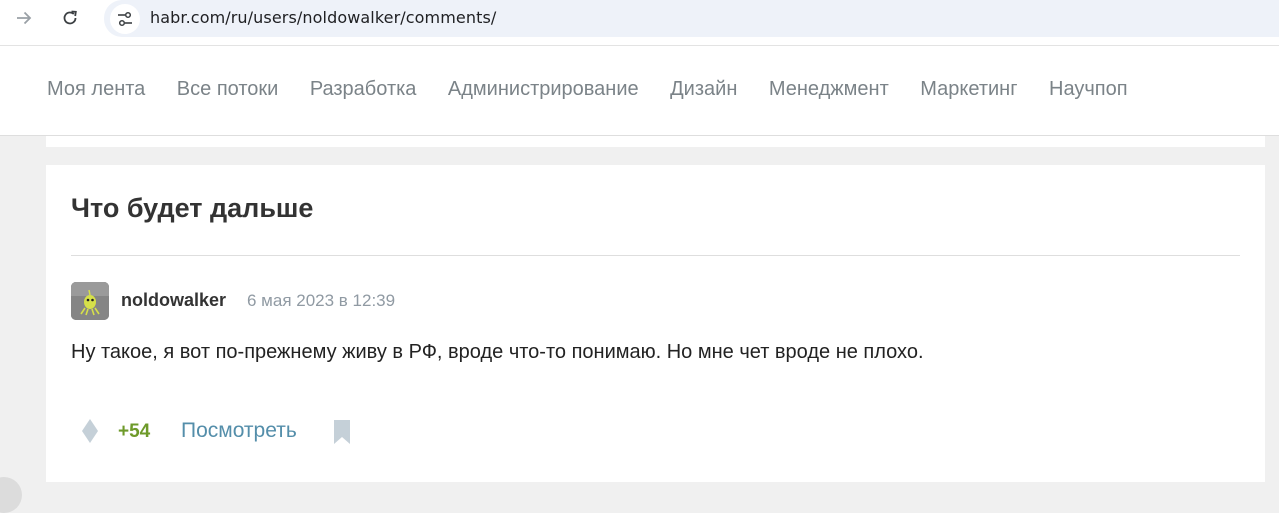  I want to click on site-info-icon, so click(125, 19).